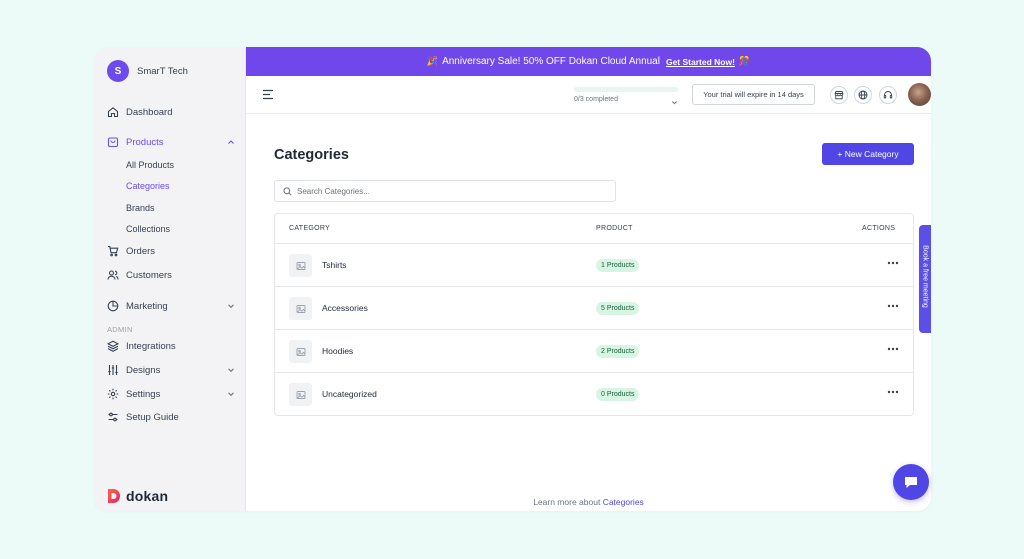  Describe the element at coordinates (626, 89) in the screenshot. I see `progress-bar` at that location.